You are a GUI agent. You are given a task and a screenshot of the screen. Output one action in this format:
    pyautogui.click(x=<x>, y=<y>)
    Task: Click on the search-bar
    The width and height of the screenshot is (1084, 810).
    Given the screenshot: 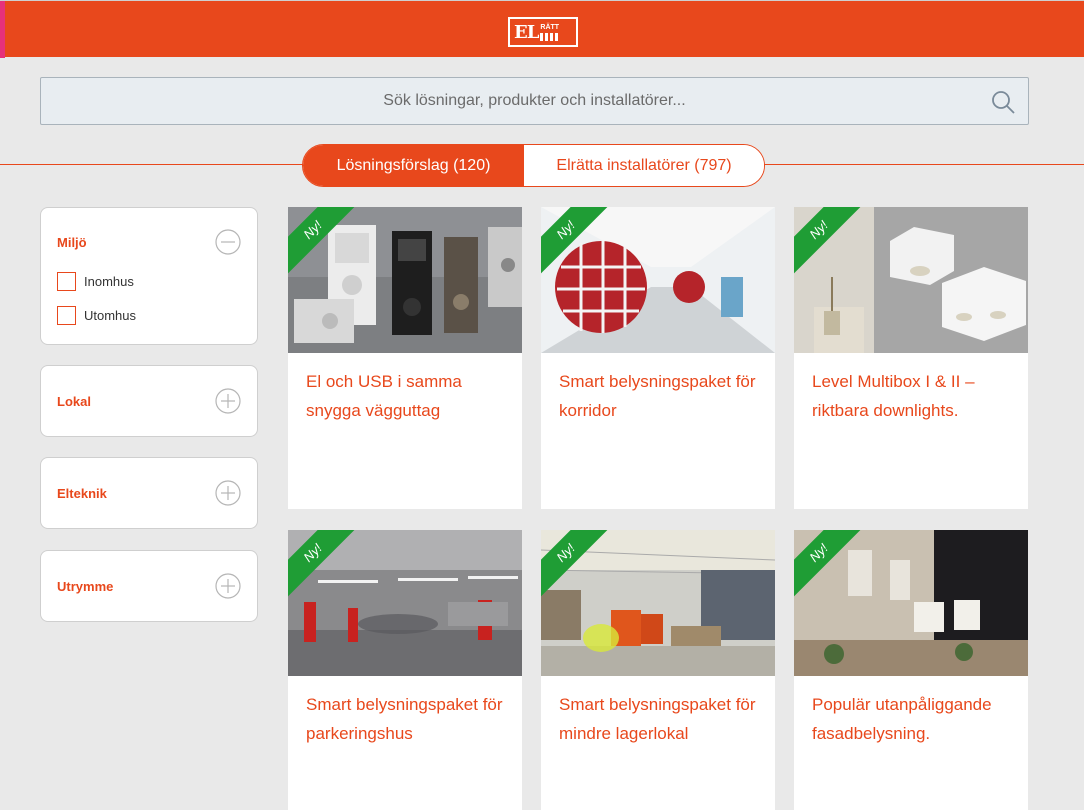 What is the action you would take?
    pyautogui.click(x=534, y=101)
    